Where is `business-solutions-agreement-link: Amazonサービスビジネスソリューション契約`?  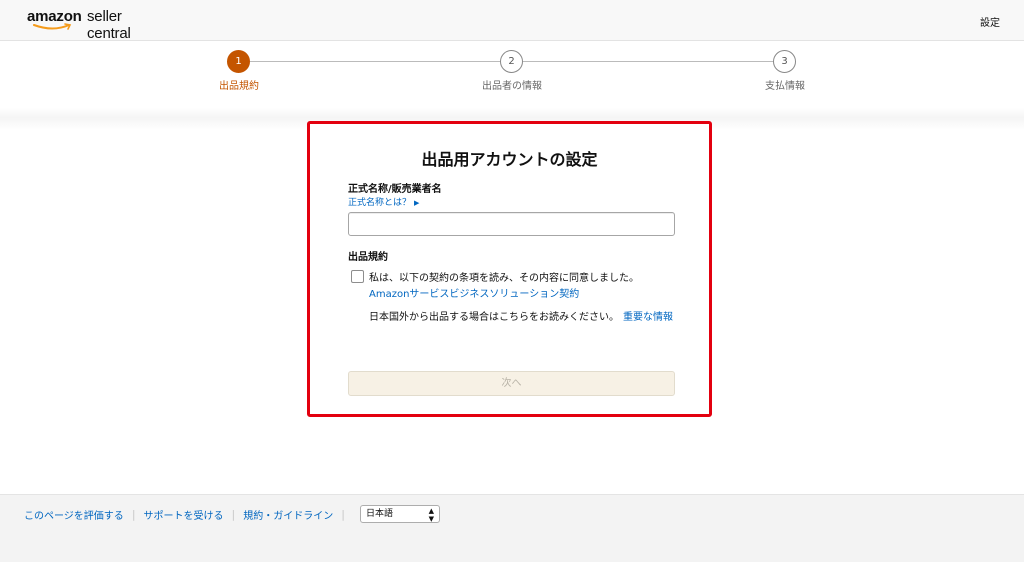 business-solutions-agreement-link: Amazonサービスビジネスソリューション契約 is located at coordinates (474, 292).